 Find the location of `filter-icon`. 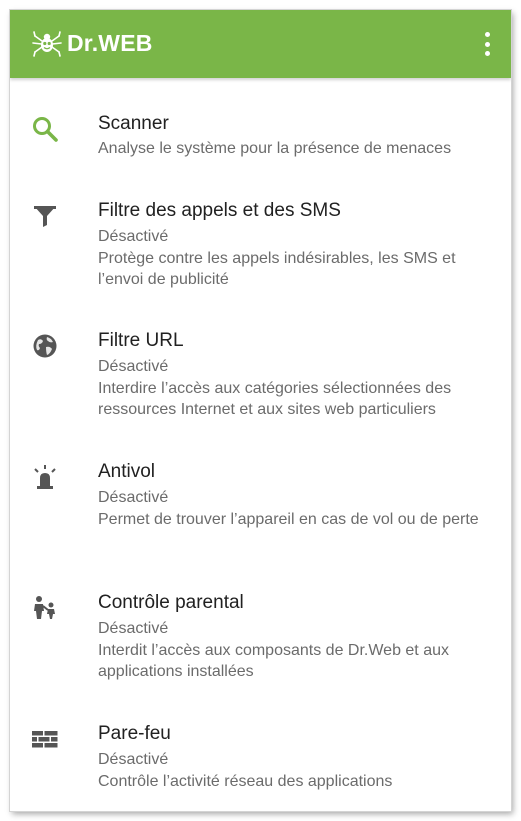

filter-icon is located at coordinates (45, 216).